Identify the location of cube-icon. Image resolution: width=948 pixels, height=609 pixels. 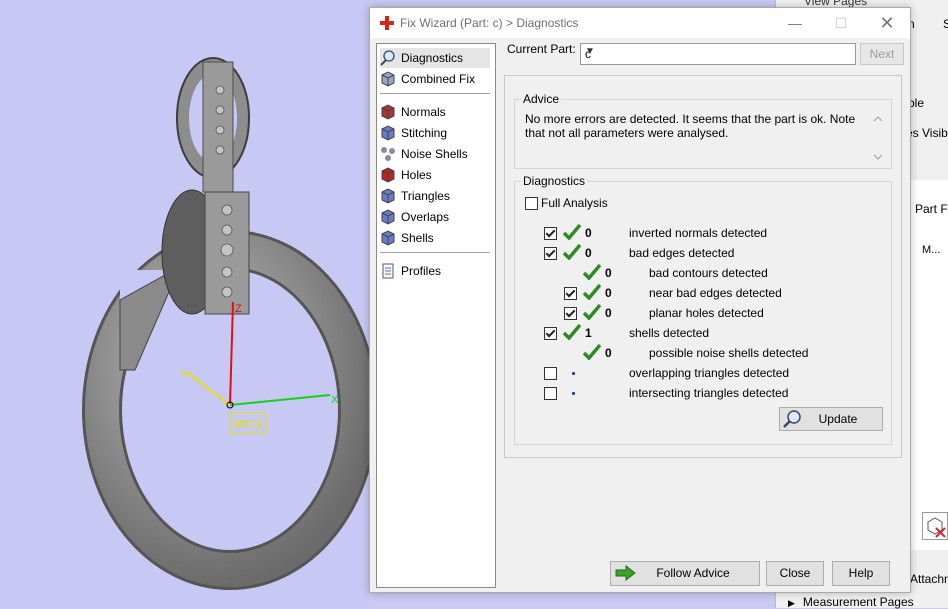
(388, 79).